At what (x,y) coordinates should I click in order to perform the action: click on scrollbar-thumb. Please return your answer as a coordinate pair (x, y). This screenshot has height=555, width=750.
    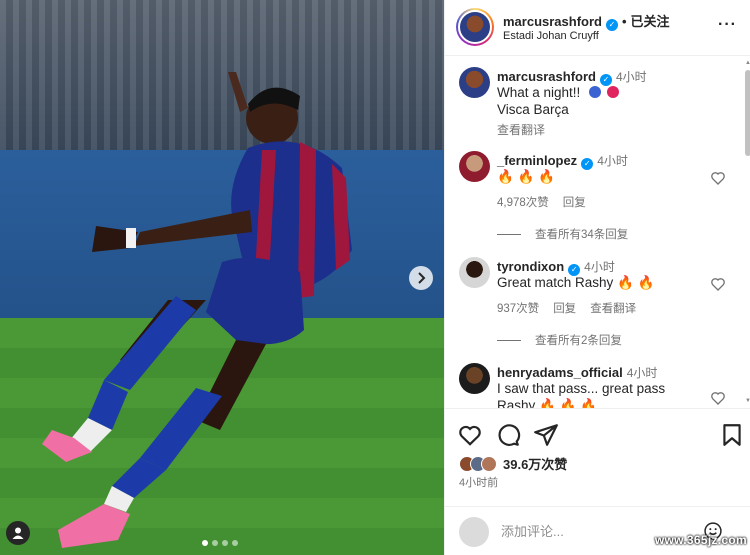
    Looking at the image, I should click on (747, 113).